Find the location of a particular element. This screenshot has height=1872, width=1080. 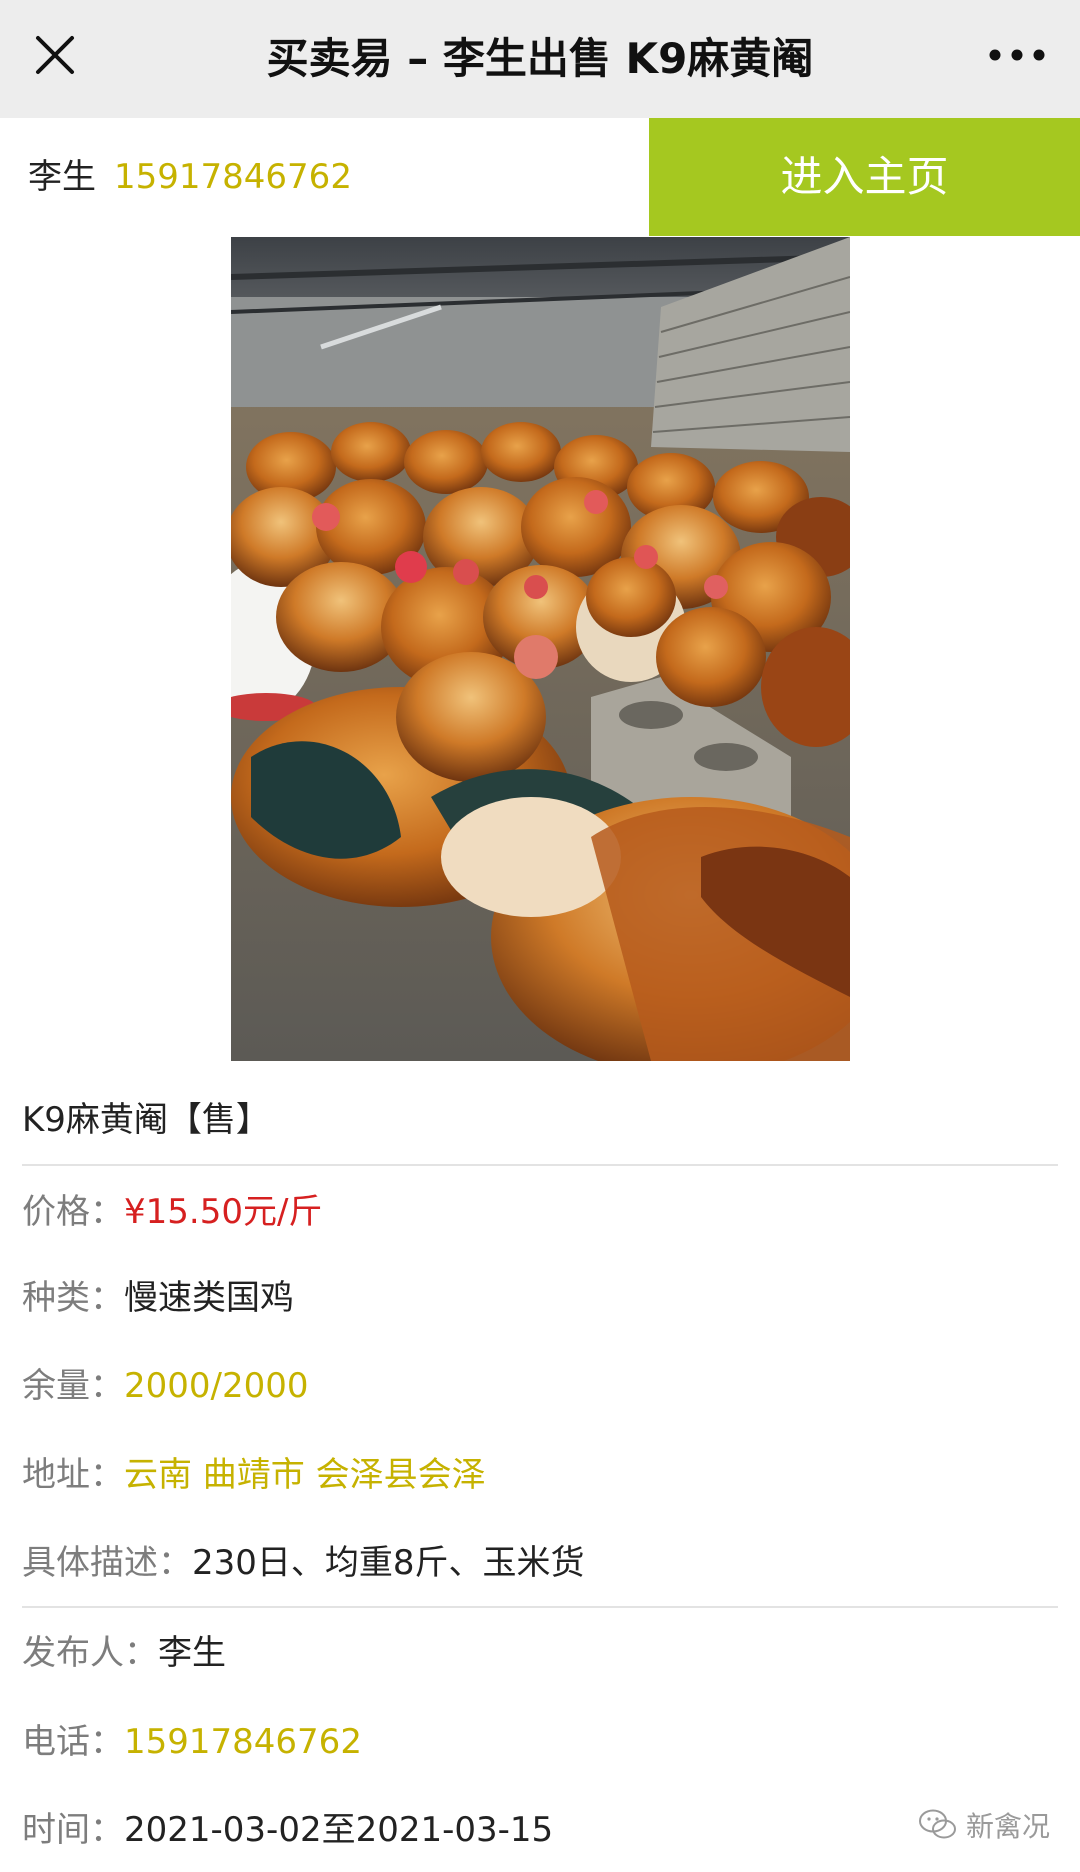

wechat-icon is located at coordinates (937, 1824).